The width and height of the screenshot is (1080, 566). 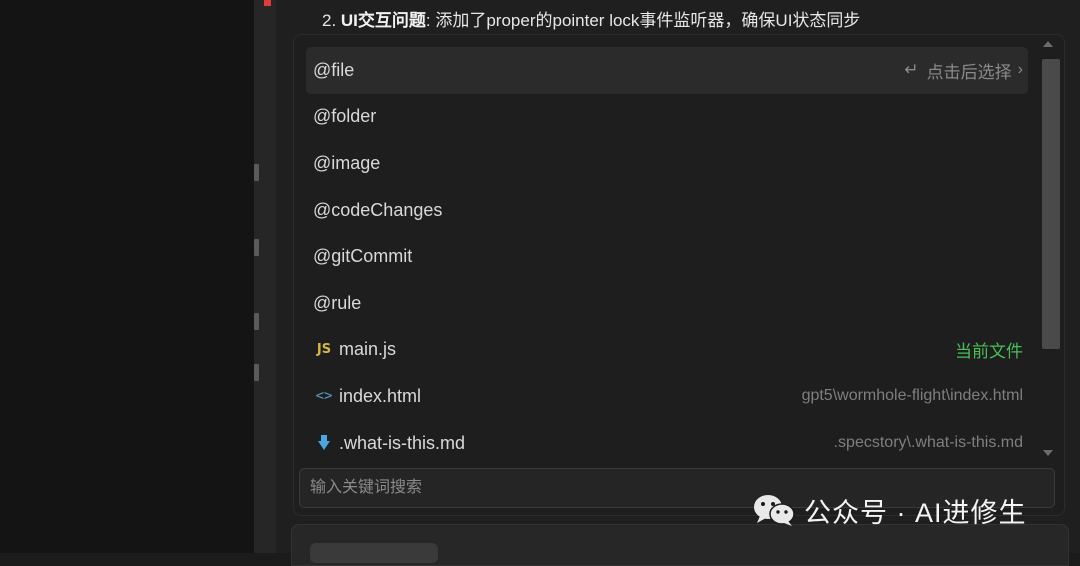 I want to click on input-toolbar-pill, so click(x=374, y=553).